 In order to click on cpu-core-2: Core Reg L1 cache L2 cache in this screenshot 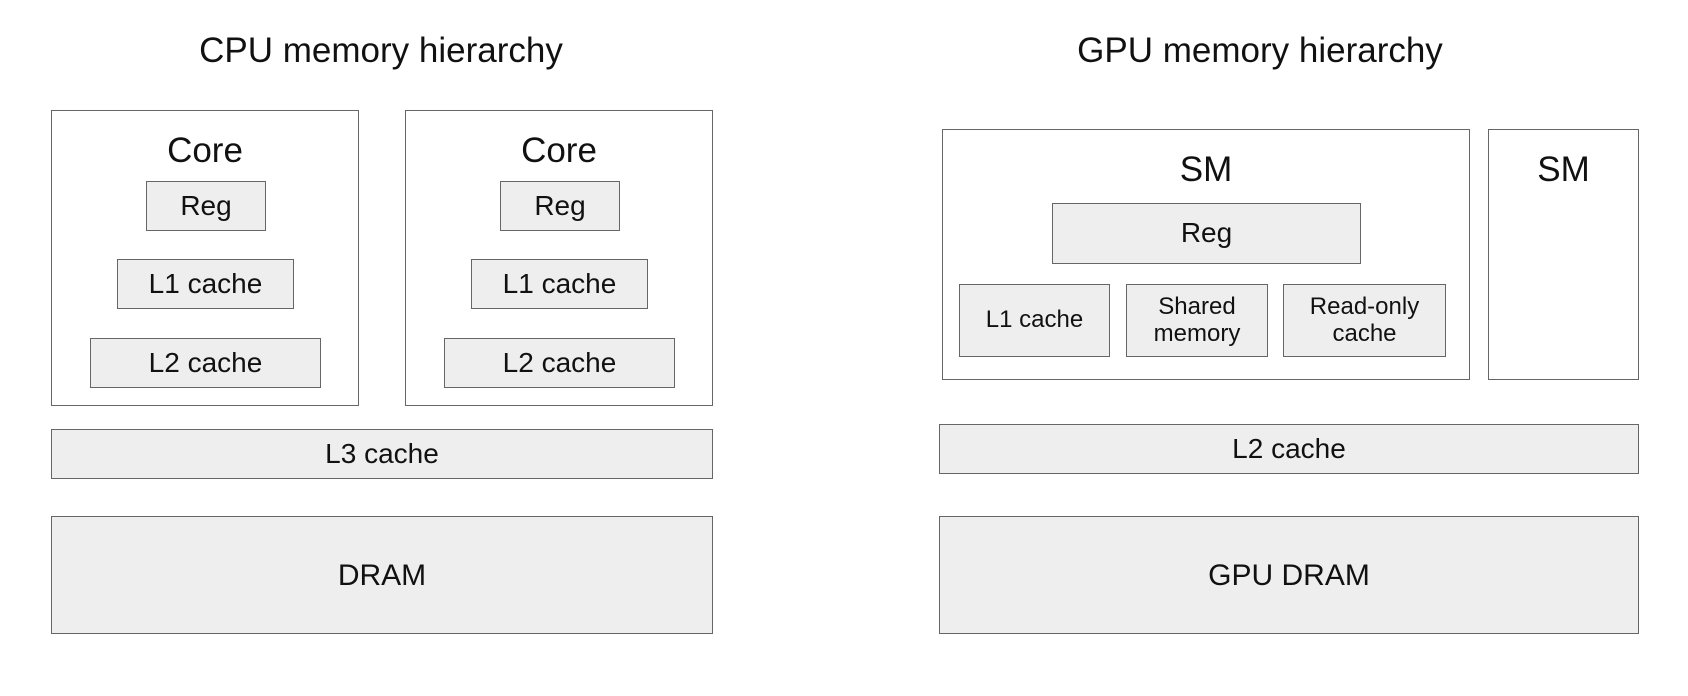, I will do `click(559, 258)`.